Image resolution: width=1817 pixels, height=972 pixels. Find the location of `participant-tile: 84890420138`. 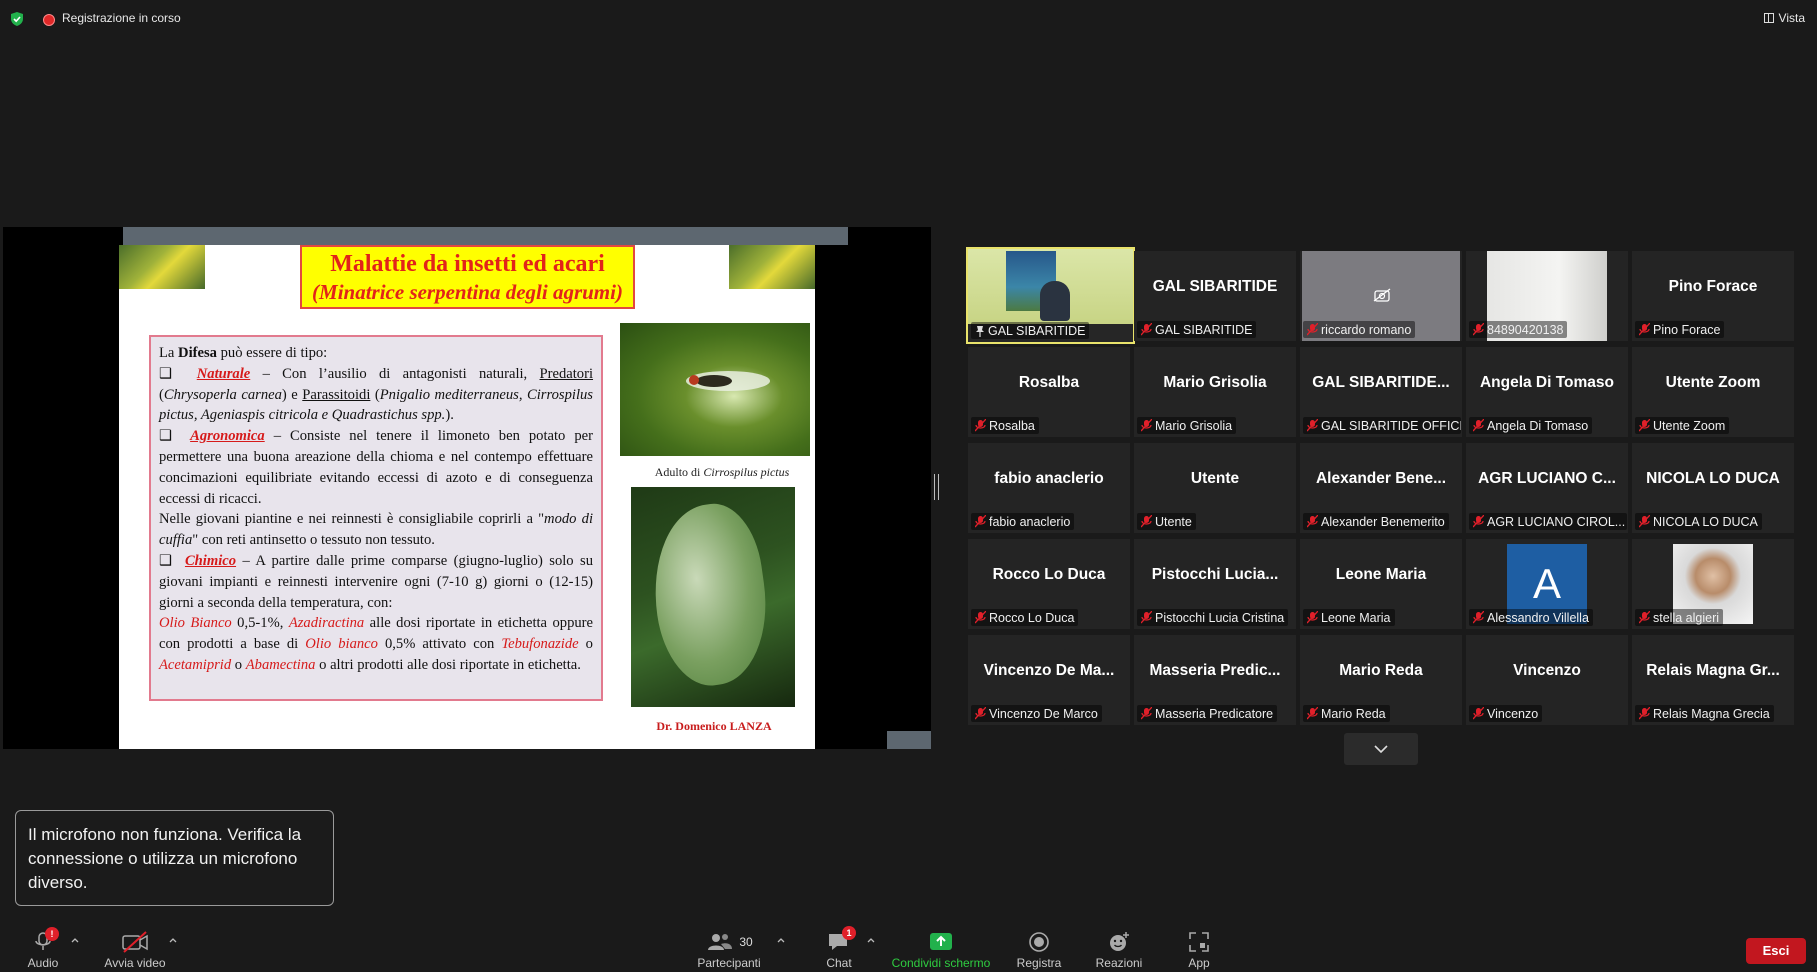

participant-tile: 84890420138 is located at coordinates (1547, 296).